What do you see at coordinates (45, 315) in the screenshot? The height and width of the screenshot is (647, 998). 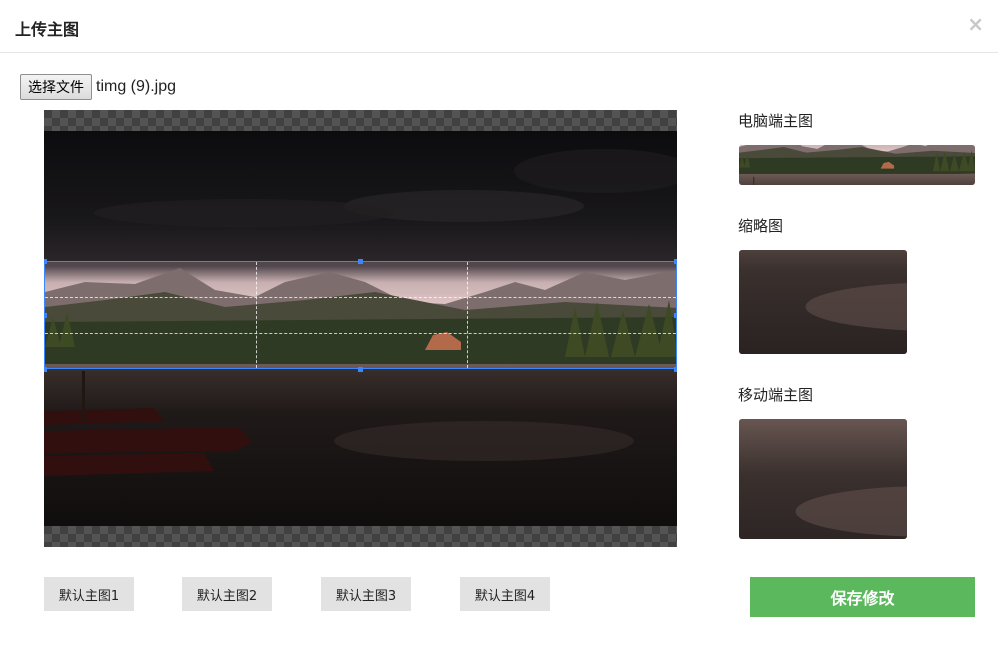 I see `crop-handle-left` at bounding box center [45, 315].